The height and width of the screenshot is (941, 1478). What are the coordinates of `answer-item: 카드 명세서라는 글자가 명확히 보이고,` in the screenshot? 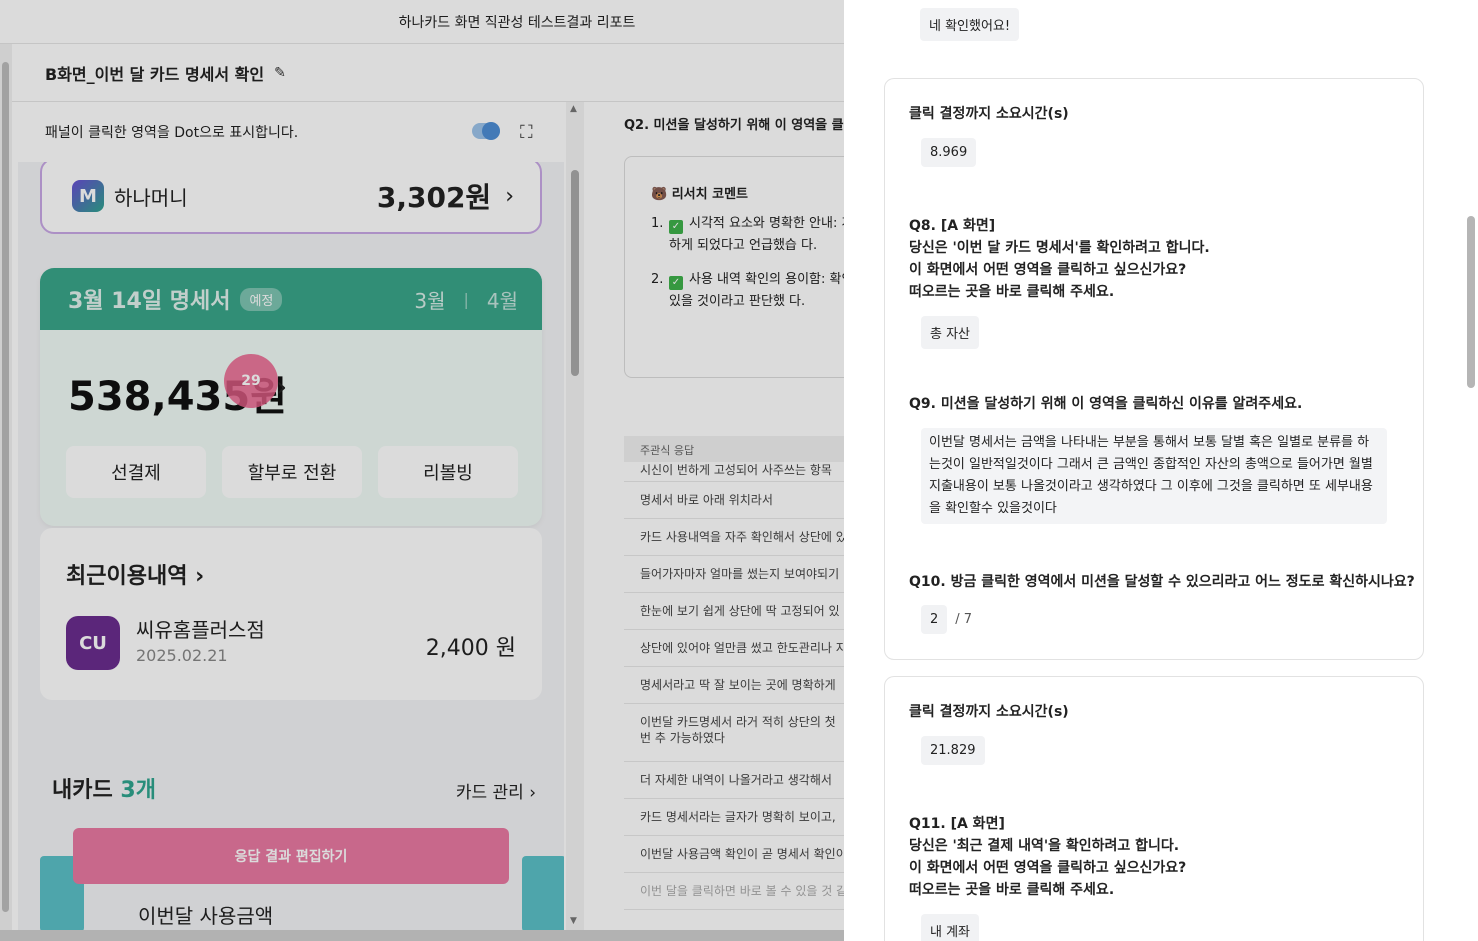 It's located at (734, 817).